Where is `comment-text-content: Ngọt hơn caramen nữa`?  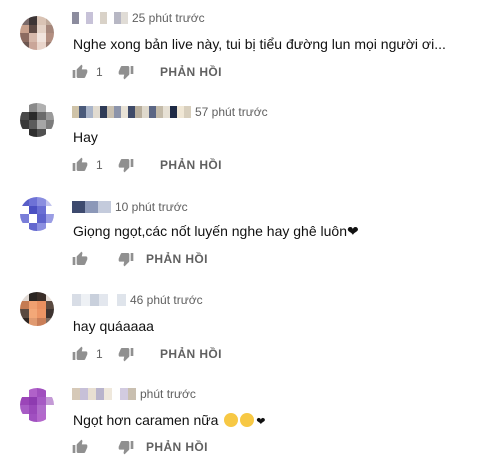 comment-text-content: Ngọt hơn caramen nữa is located at coordinates (148, 420).